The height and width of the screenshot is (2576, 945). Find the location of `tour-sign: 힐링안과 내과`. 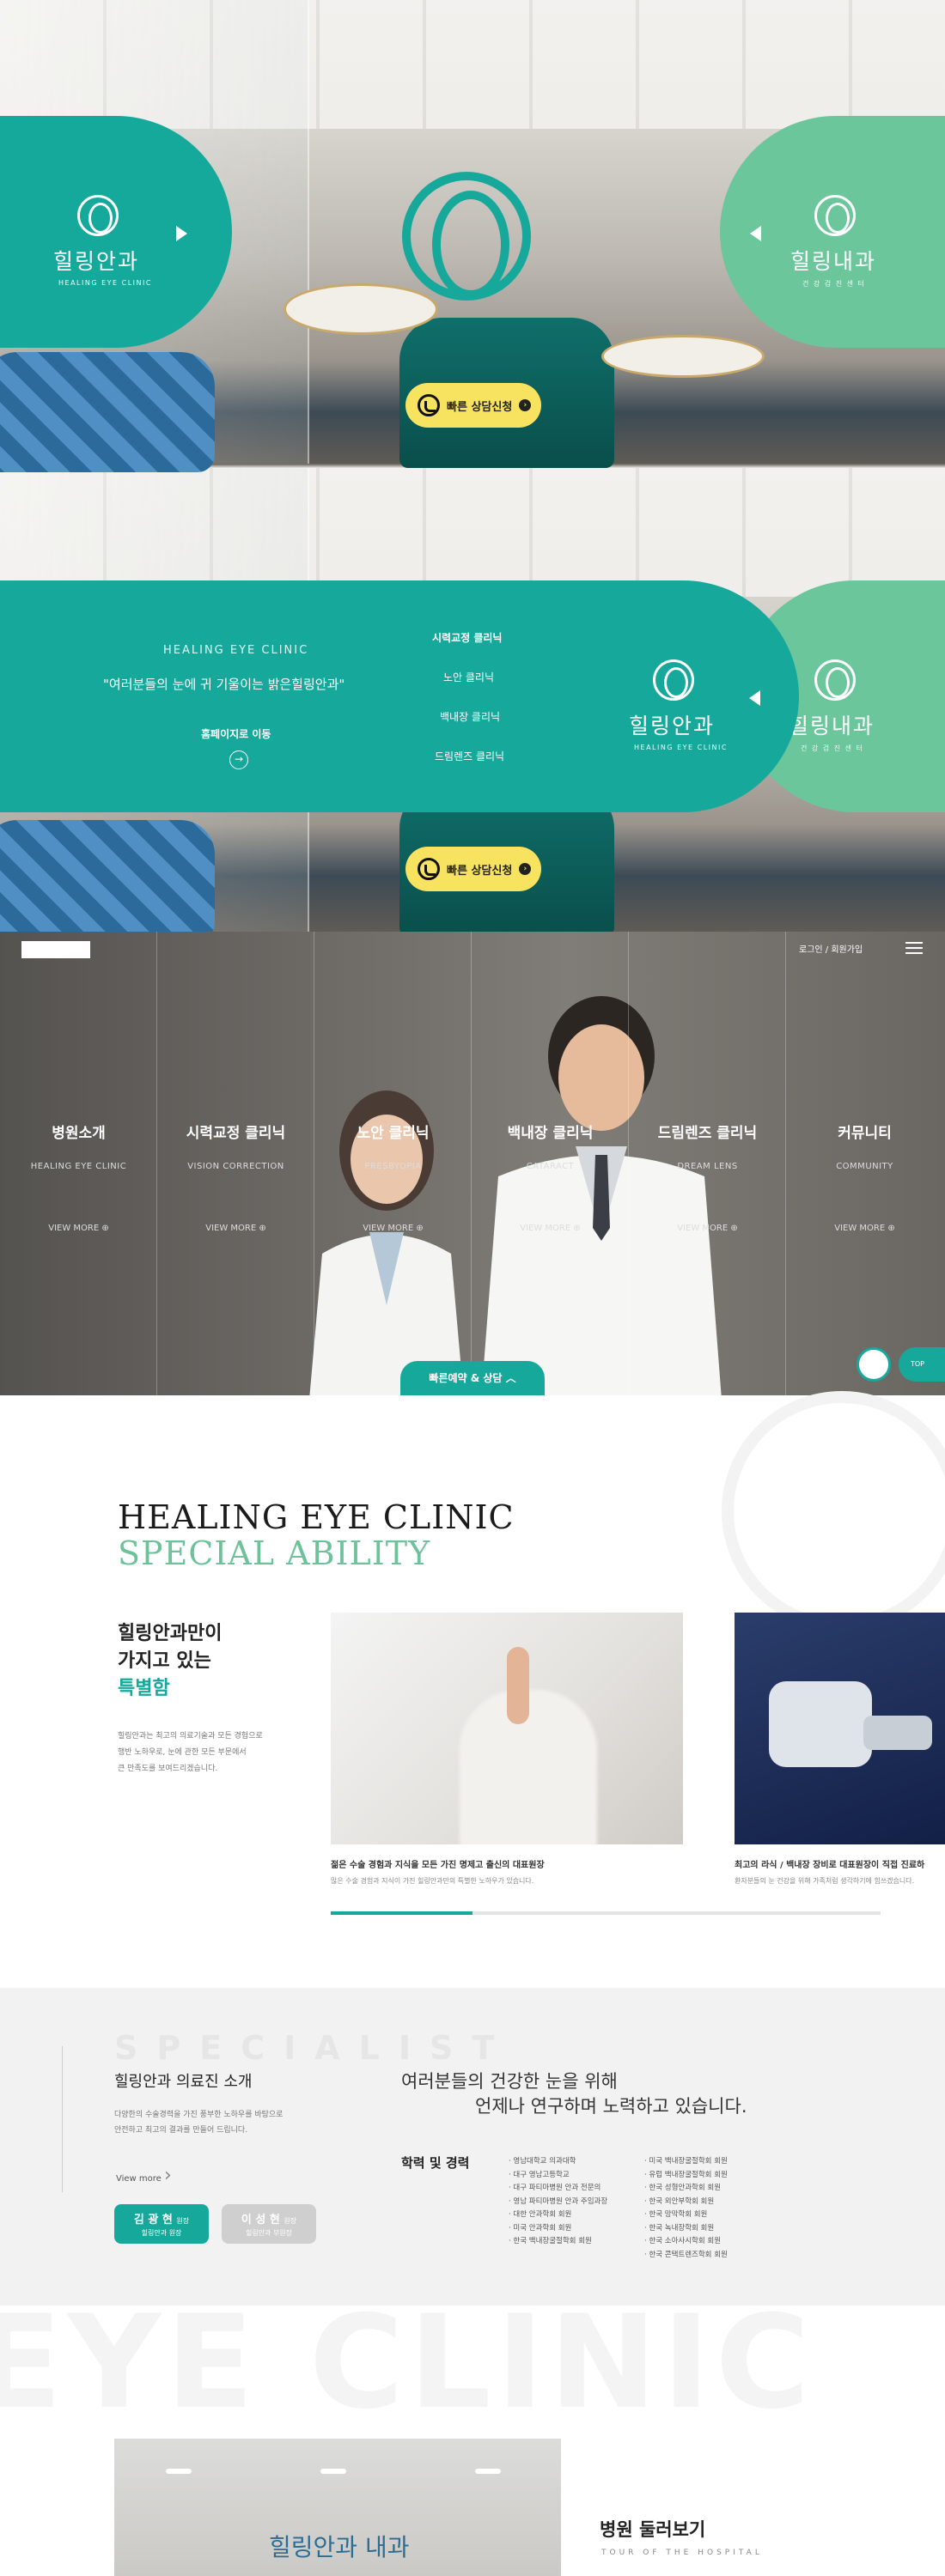

tour-sign: 힐링안과 내과 is located at coordinates (339, 2547).